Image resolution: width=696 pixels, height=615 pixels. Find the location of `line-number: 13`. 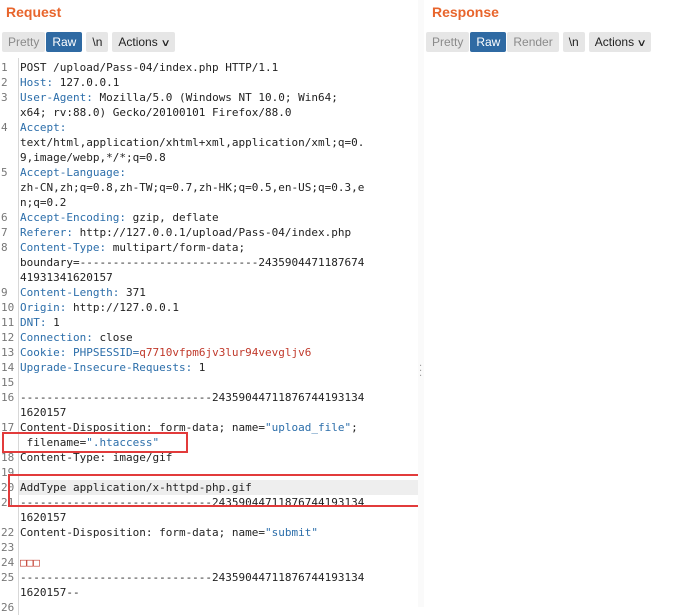

line-number: 13 is located at coordinates (8, 352).